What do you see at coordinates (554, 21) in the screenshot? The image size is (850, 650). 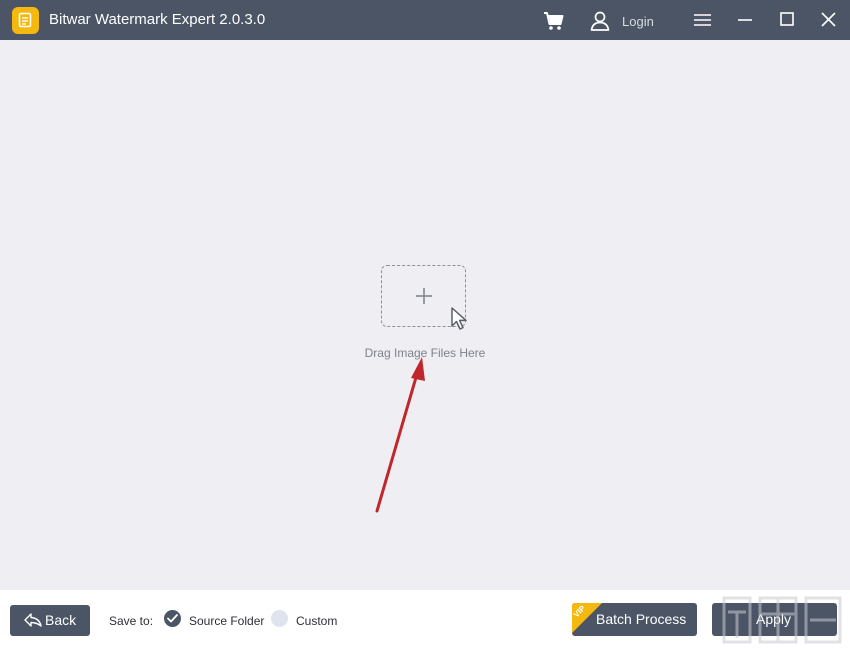 I see `cart-icon` at bounding box center [554, 21].